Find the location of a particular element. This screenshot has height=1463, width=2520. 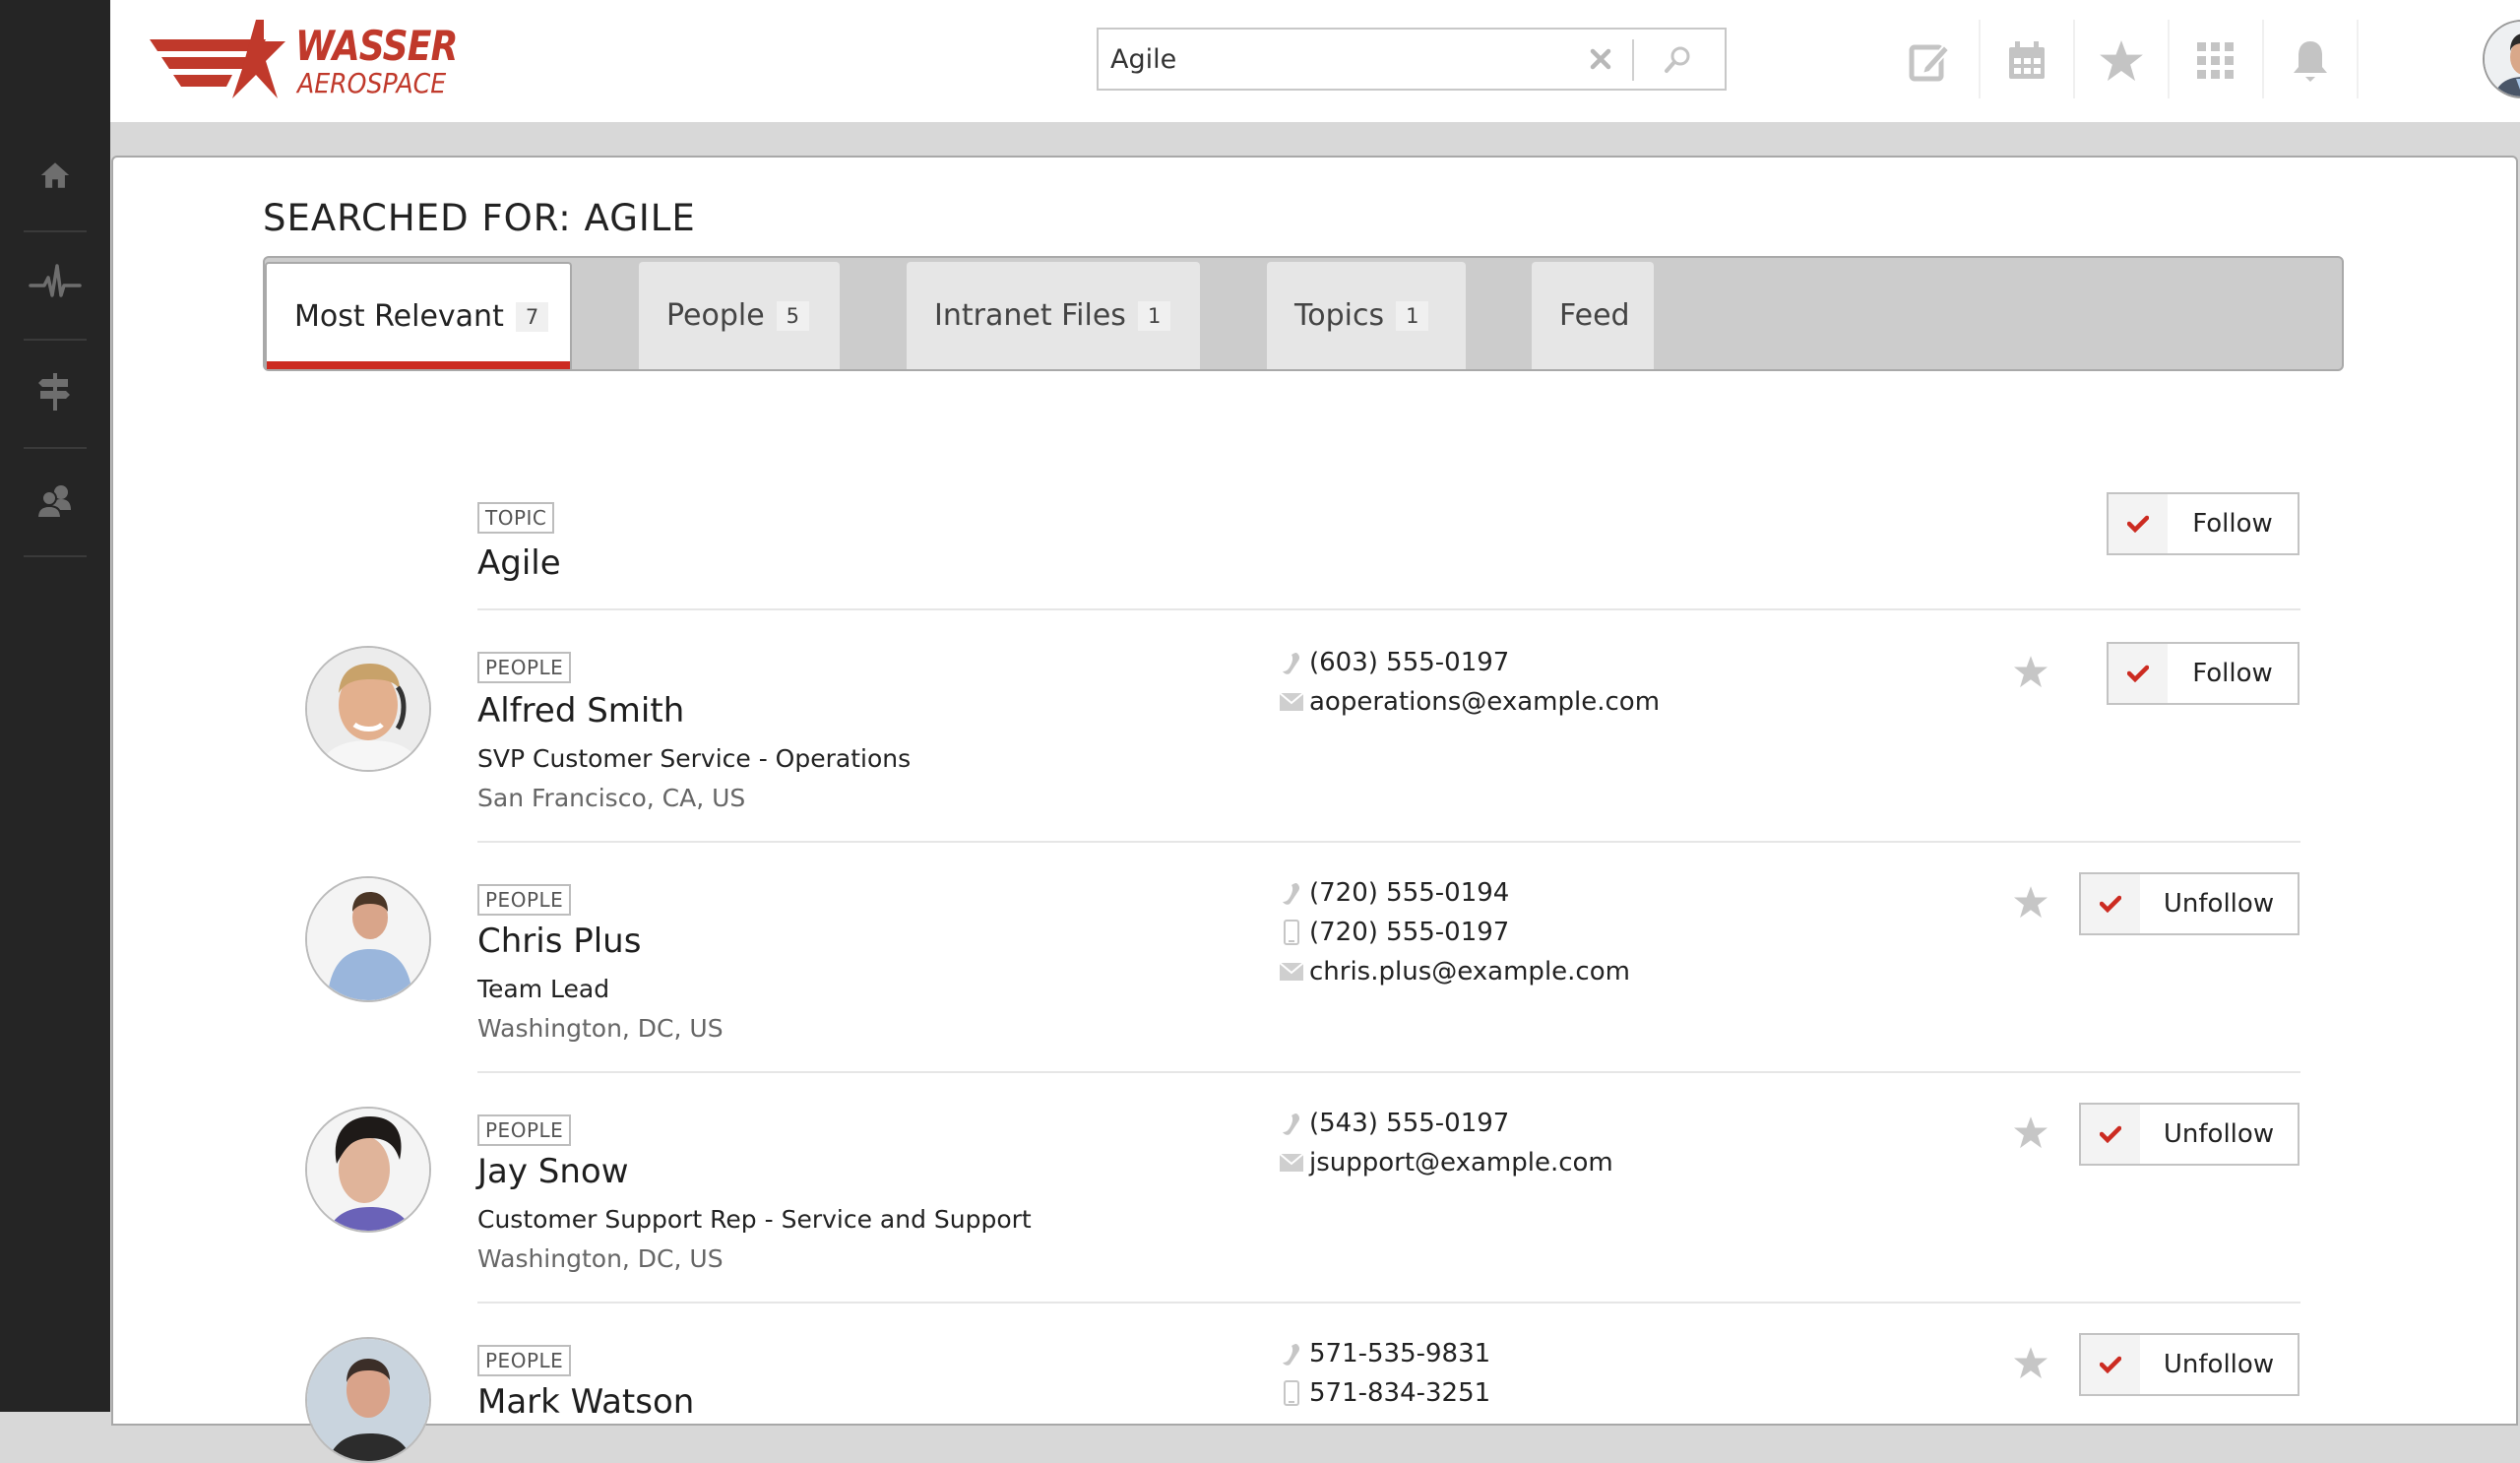

tab-most-relevant: Most Relevant 7 is located at coordinates (418, 315).